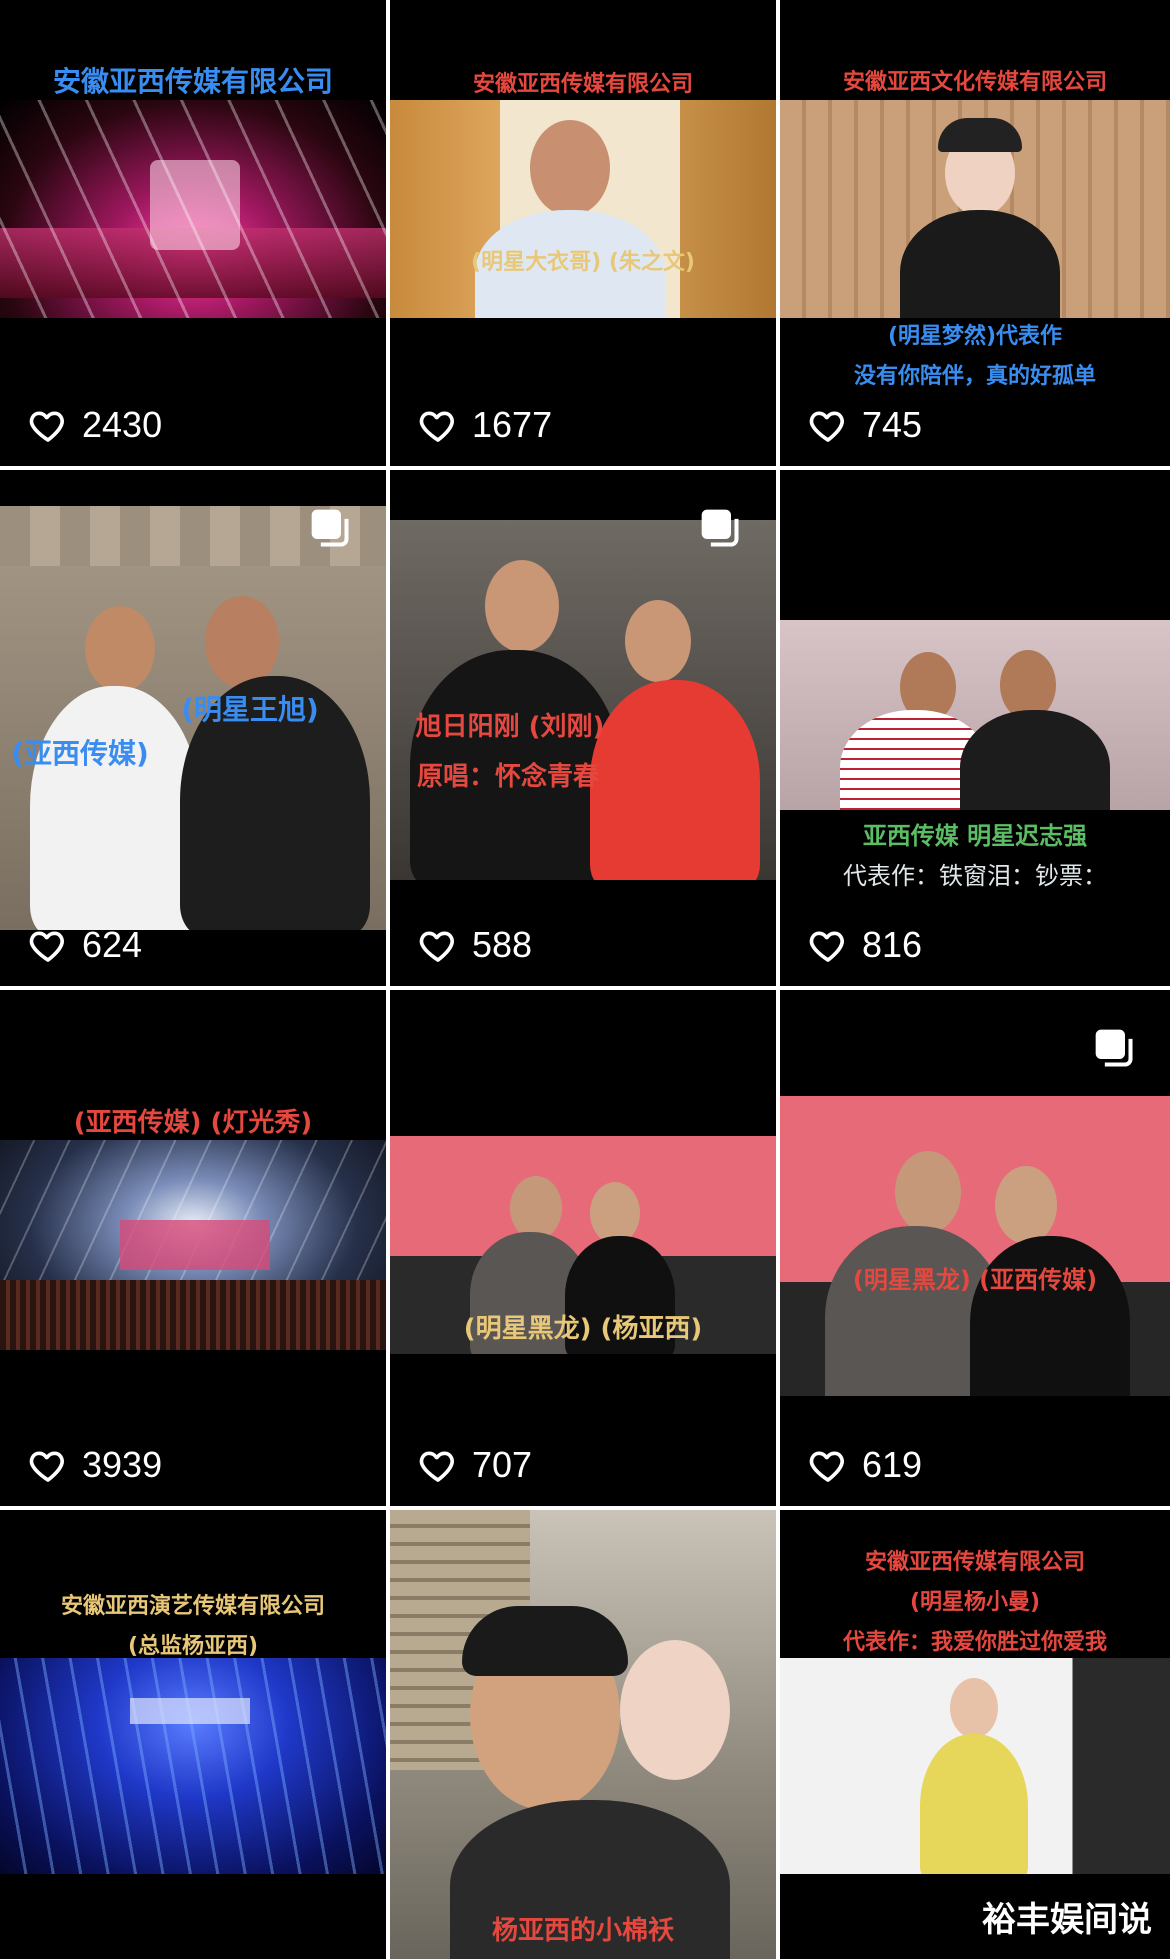 This screenshot has height=1959, width=1170. I want to click on video-tile-11: 杨亚西的小棉袄, so click(583, 1734).